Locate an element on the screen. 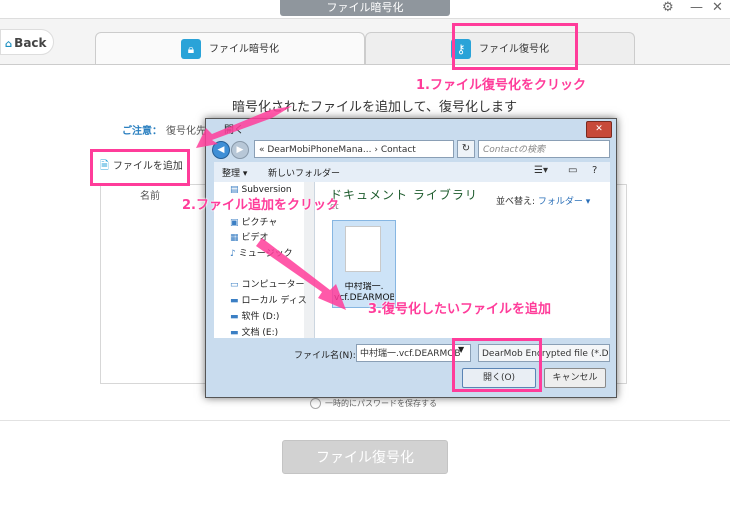 This screenshot has height=510, width=730. annotation-arrows is located at coordinates (271, 208).